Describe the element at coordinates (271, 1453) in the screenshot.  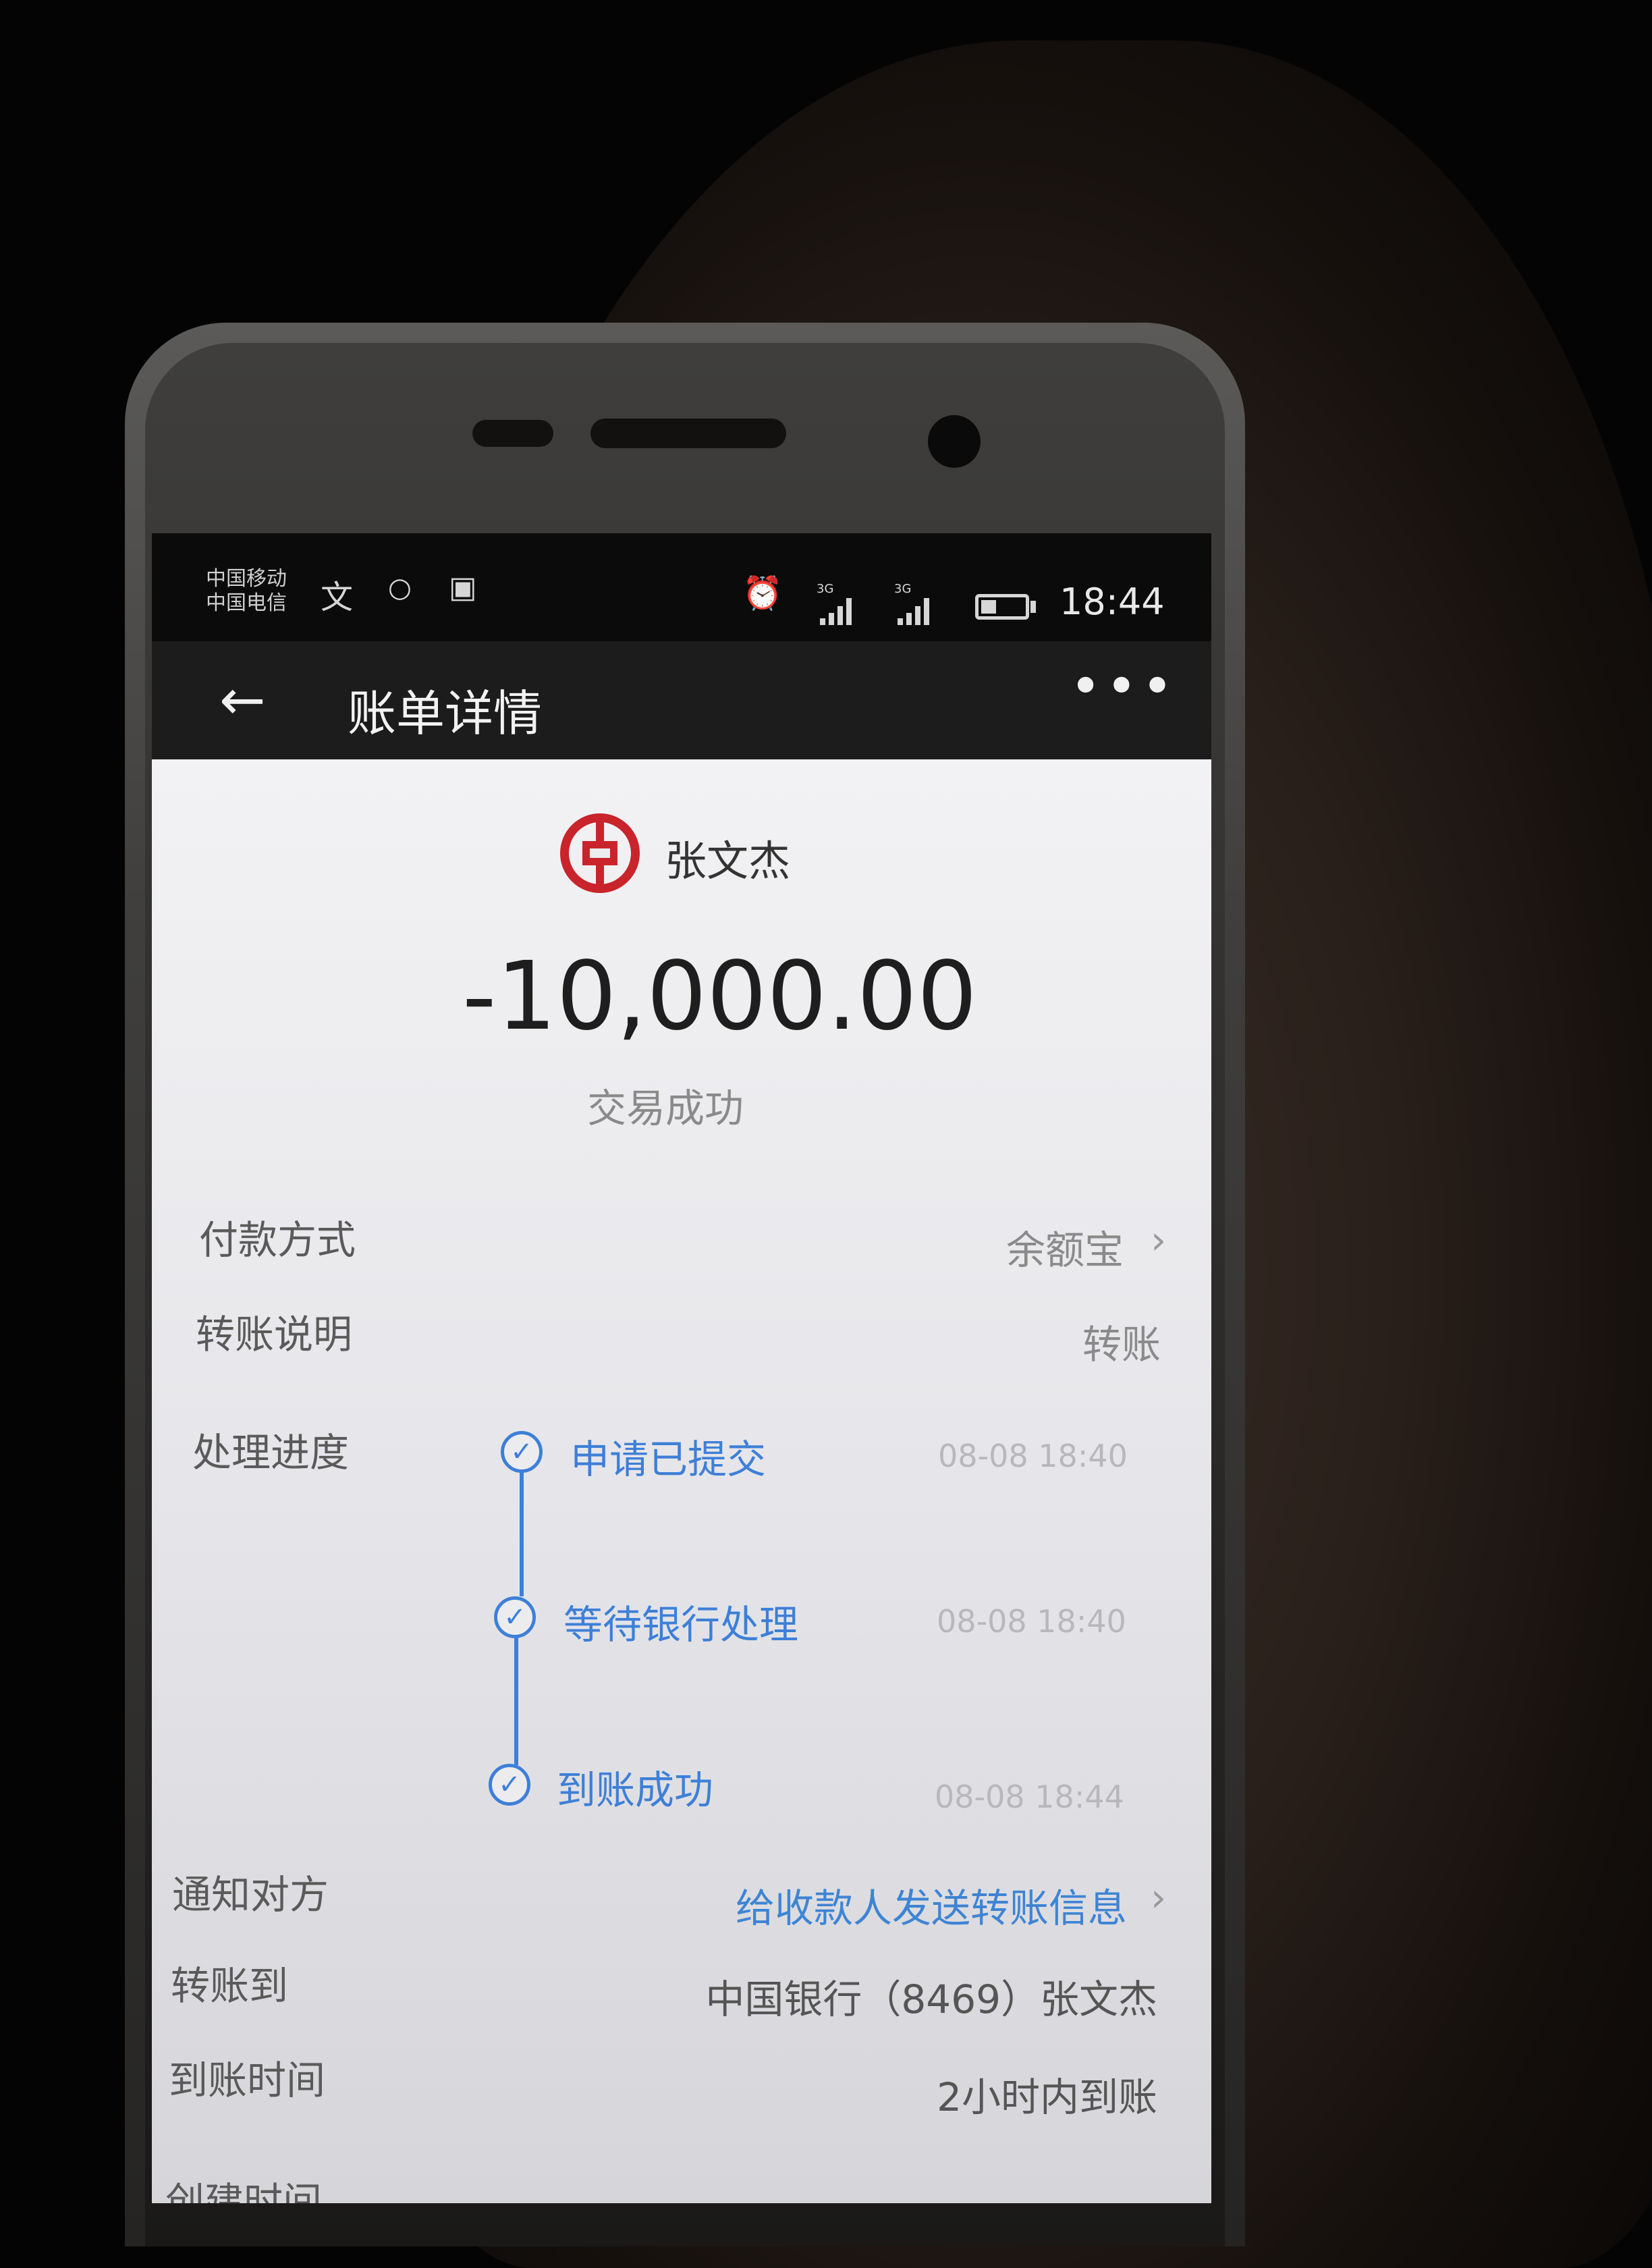
I see `progress-label: 处理进度` at that location.